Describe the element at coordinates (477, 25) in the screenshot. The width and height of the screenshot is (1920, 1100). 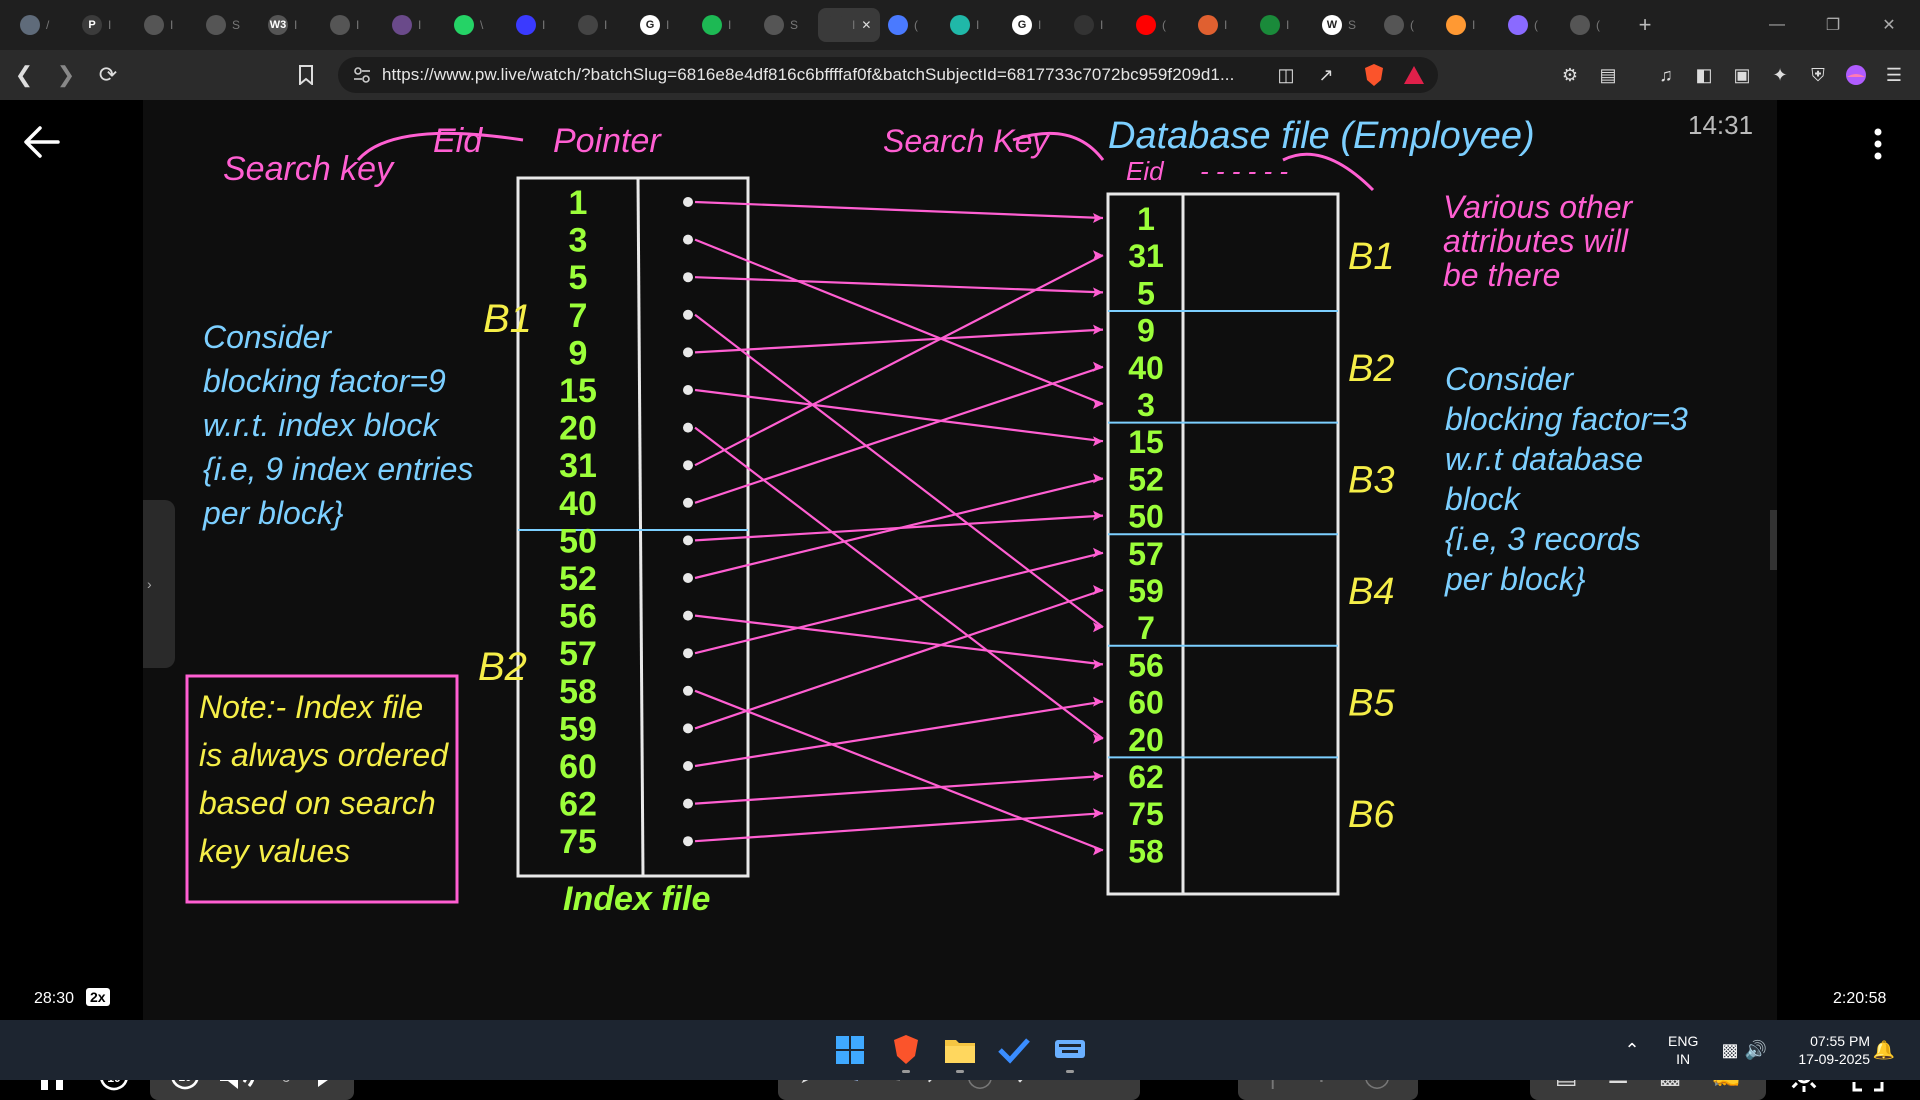
I see `browser-tab: \` at that location.